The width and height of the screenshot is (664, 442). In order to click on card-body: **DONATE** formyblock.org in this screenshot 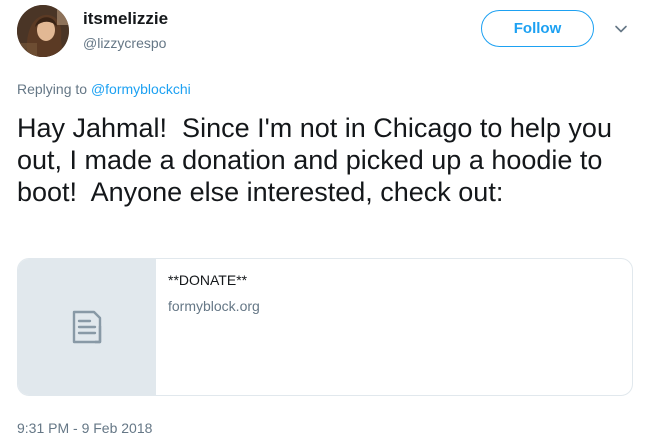, I will do `click(214, 327)`.